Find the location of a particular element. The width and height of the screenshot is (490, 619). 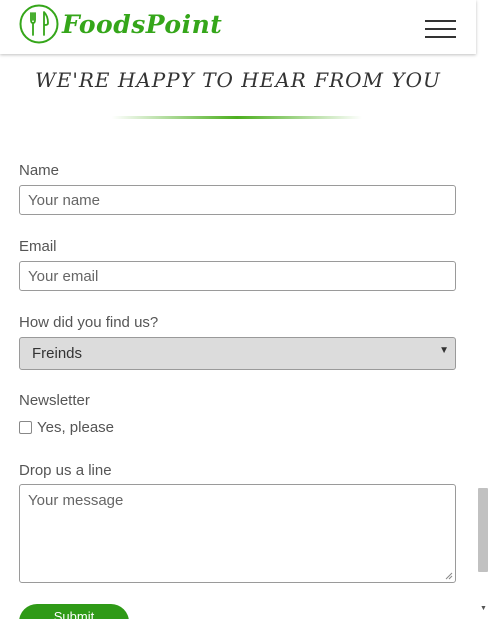

fork-knife-circle-icon is located at coordinates (39, 24).